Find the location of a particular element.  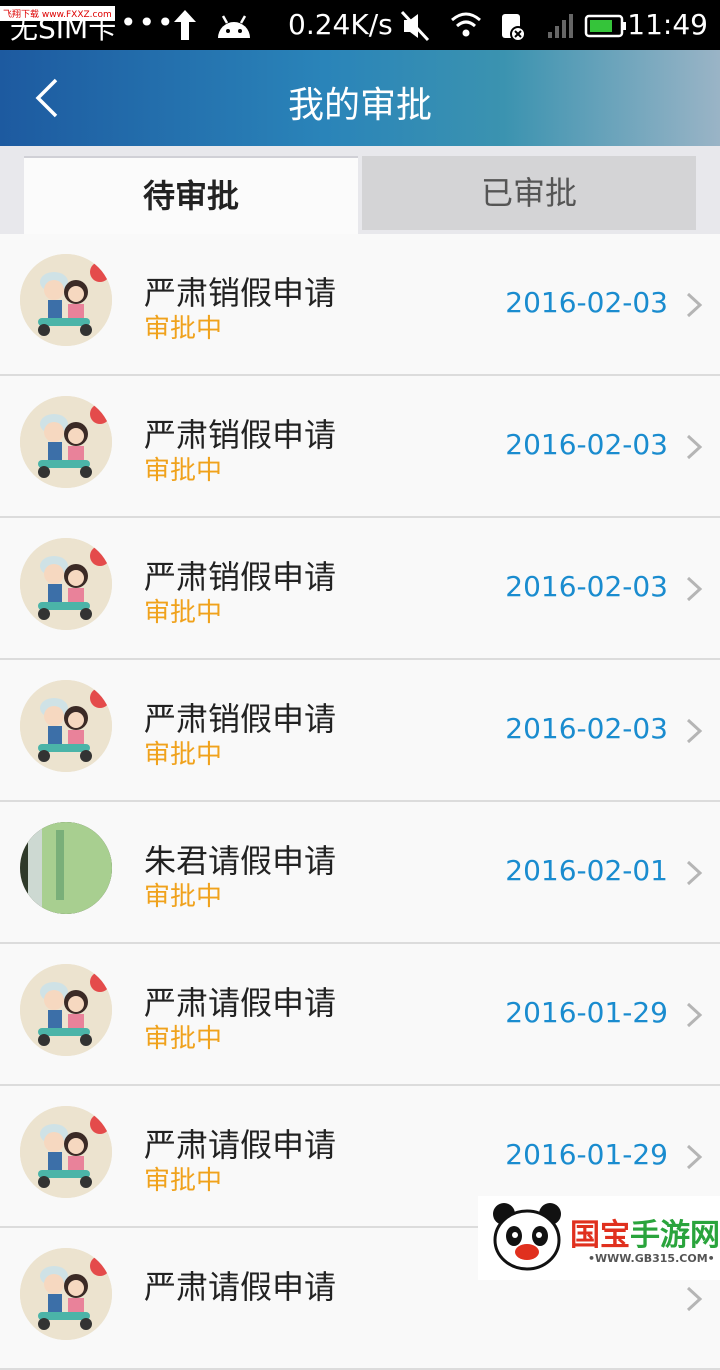

watermark-text: 飞翔下载 www.FXXZ.com is located at coordinates (57, 13).